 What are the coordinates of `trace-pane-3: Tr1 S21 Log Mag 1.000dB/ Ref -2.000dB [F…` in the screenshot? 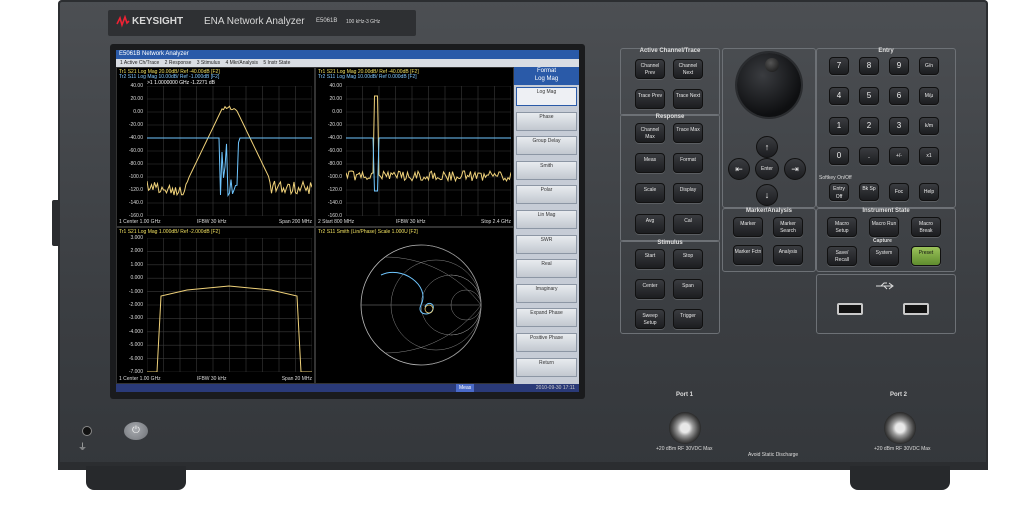 It's located at (215, 305).